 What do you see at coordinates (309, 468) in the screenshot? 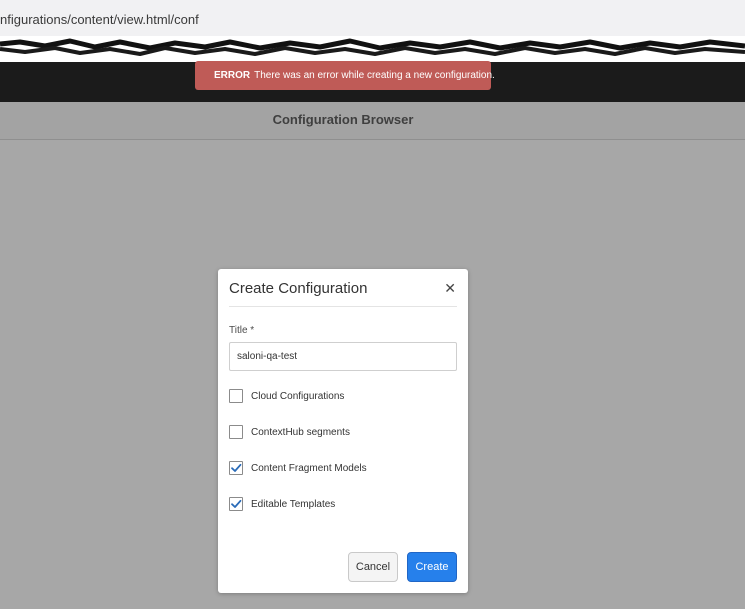
I see `checkbox-label: Content Fragment Models` at bounding box center [309, 468].